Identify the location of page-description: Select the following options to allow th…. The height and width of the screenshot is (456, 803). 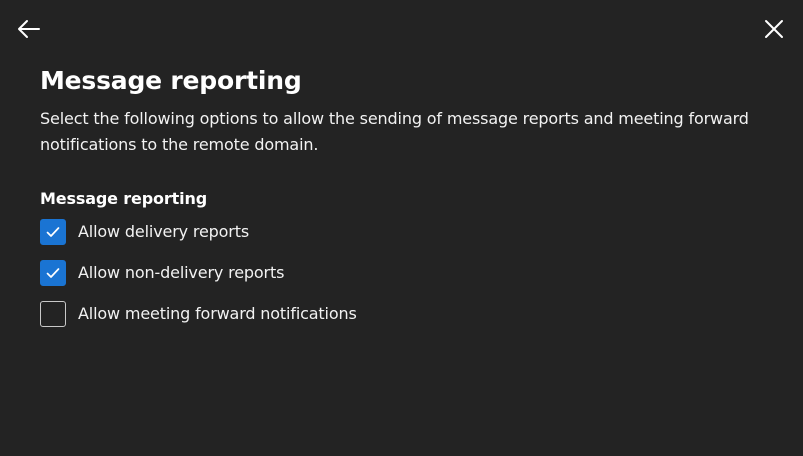
(394, 131).